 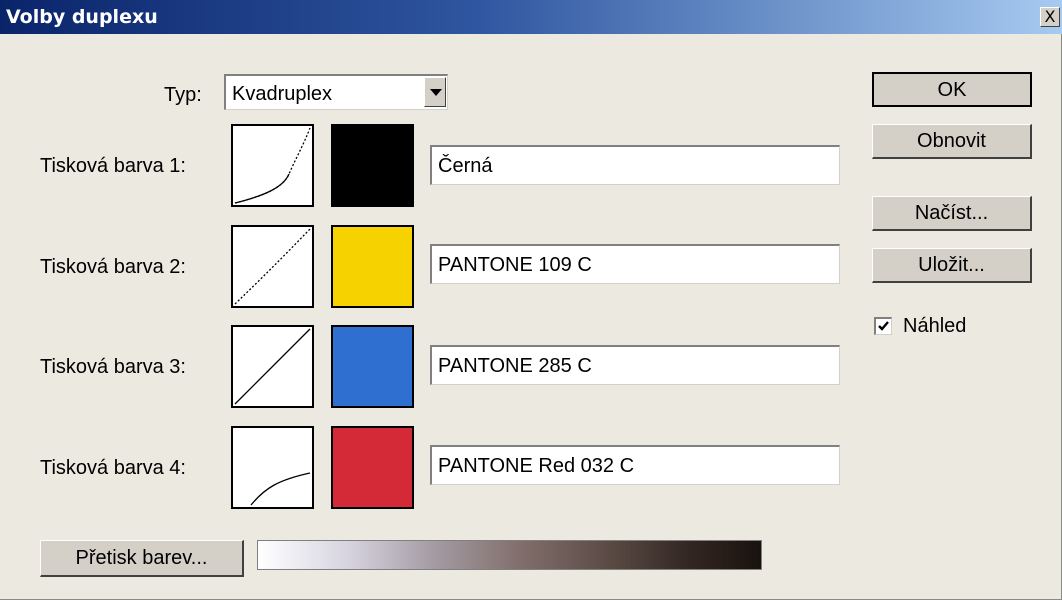 What do you see at coordinates (113, 367) in the screenshot?
I see `ink-3-label: Tisková barva 3:` at bounding box center [113, 367].